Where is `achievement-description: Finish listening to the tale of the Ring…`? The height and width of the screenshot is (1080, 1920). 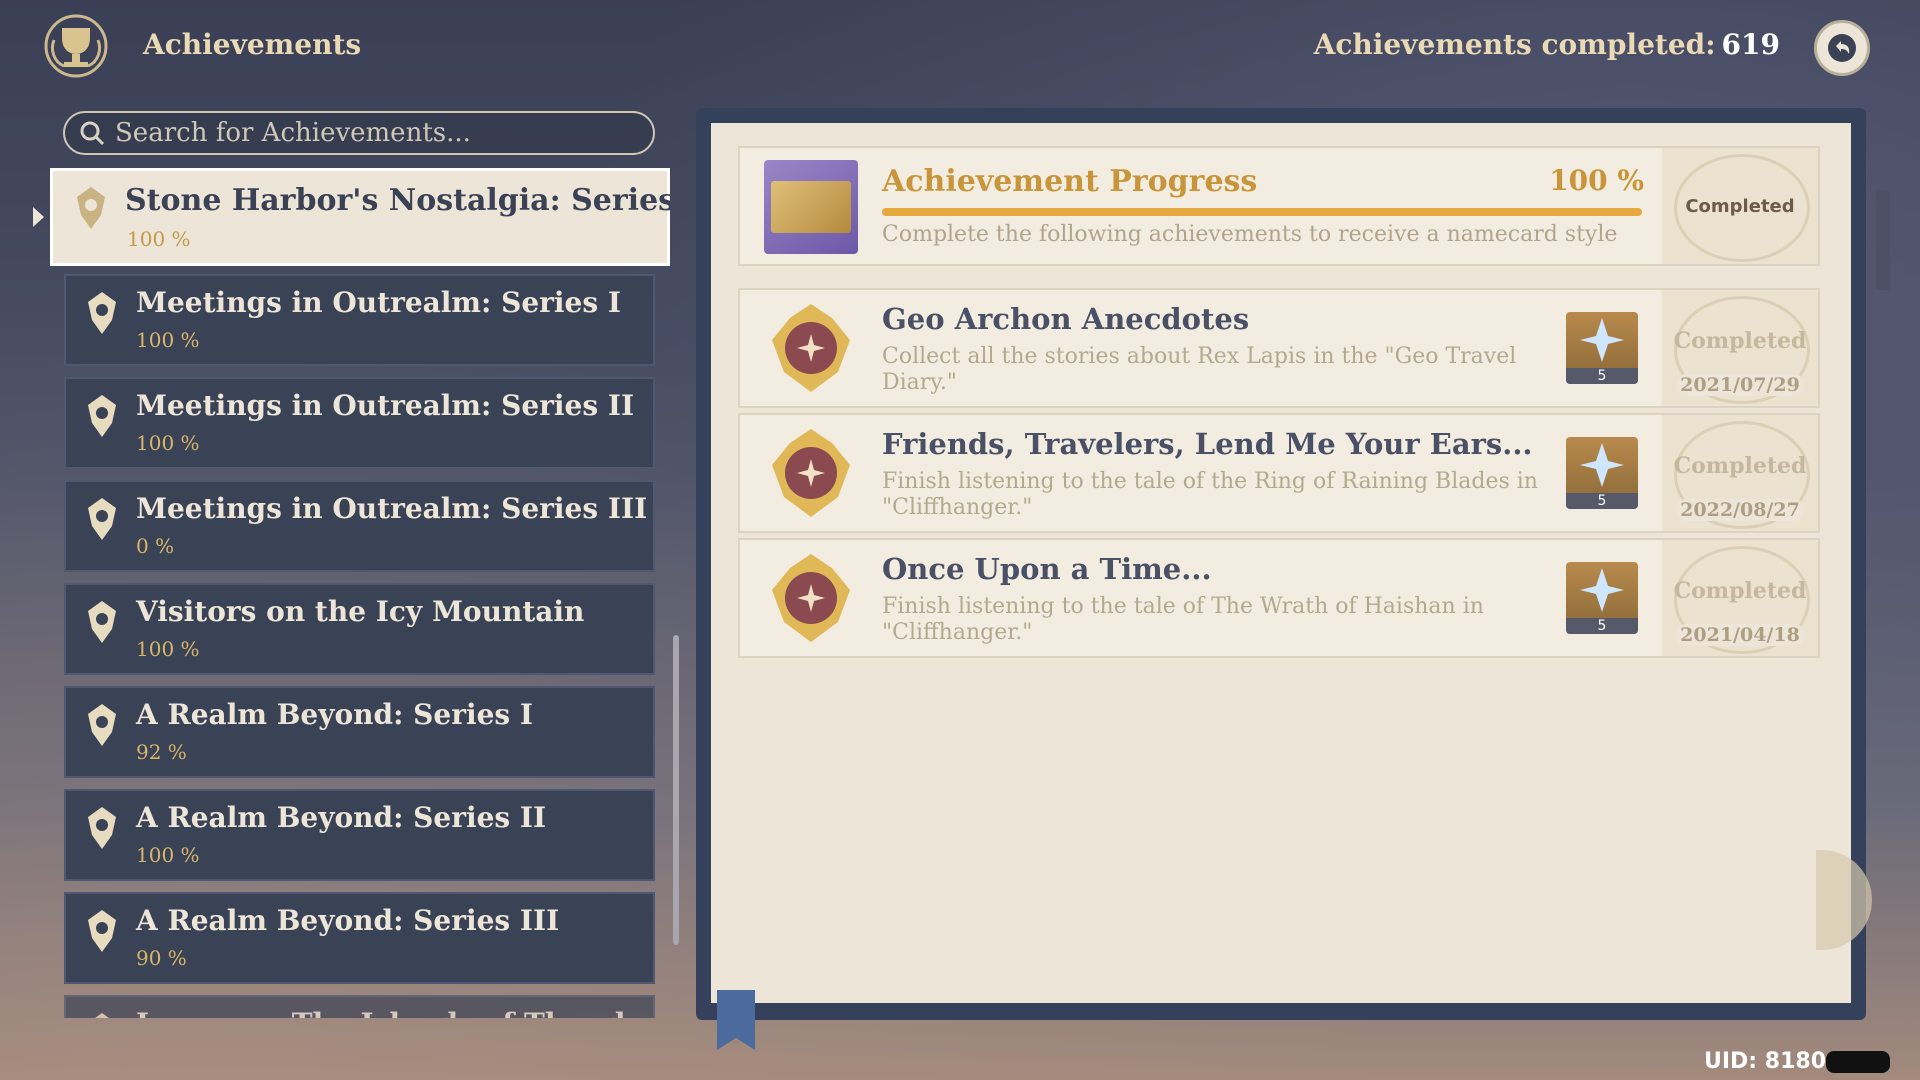
achievement-description: Finish listening to the tale of the Ring… is located at coordinates (1210, 494).